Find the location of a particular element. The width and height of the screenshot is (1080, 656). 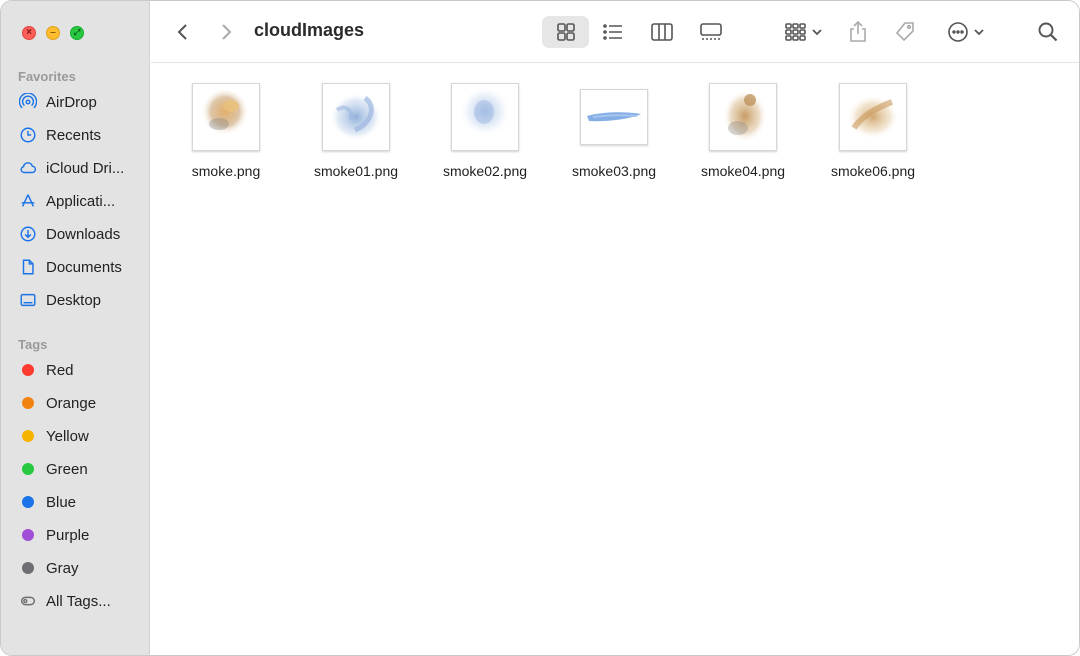

more-actions-button is located at coordinates (965, 32).